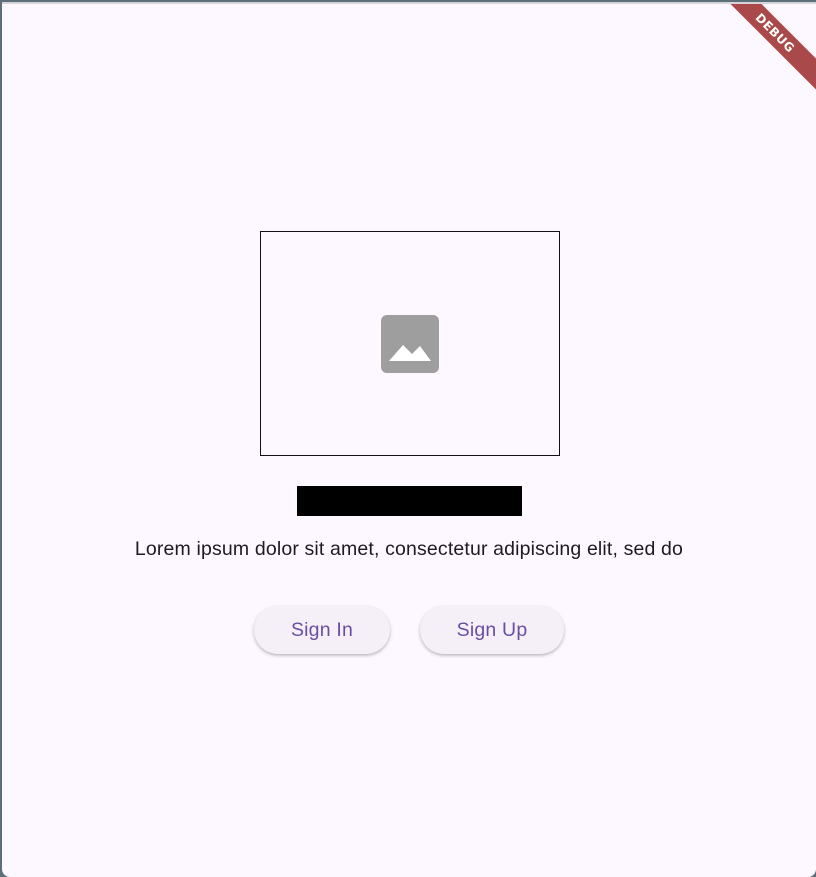 Image resolution: width=816 pixels, height=877 pixels. What do you see at coordinates (409, 501) in the screenshot?
I see `title-redacted` at bounding box center [409, 501].